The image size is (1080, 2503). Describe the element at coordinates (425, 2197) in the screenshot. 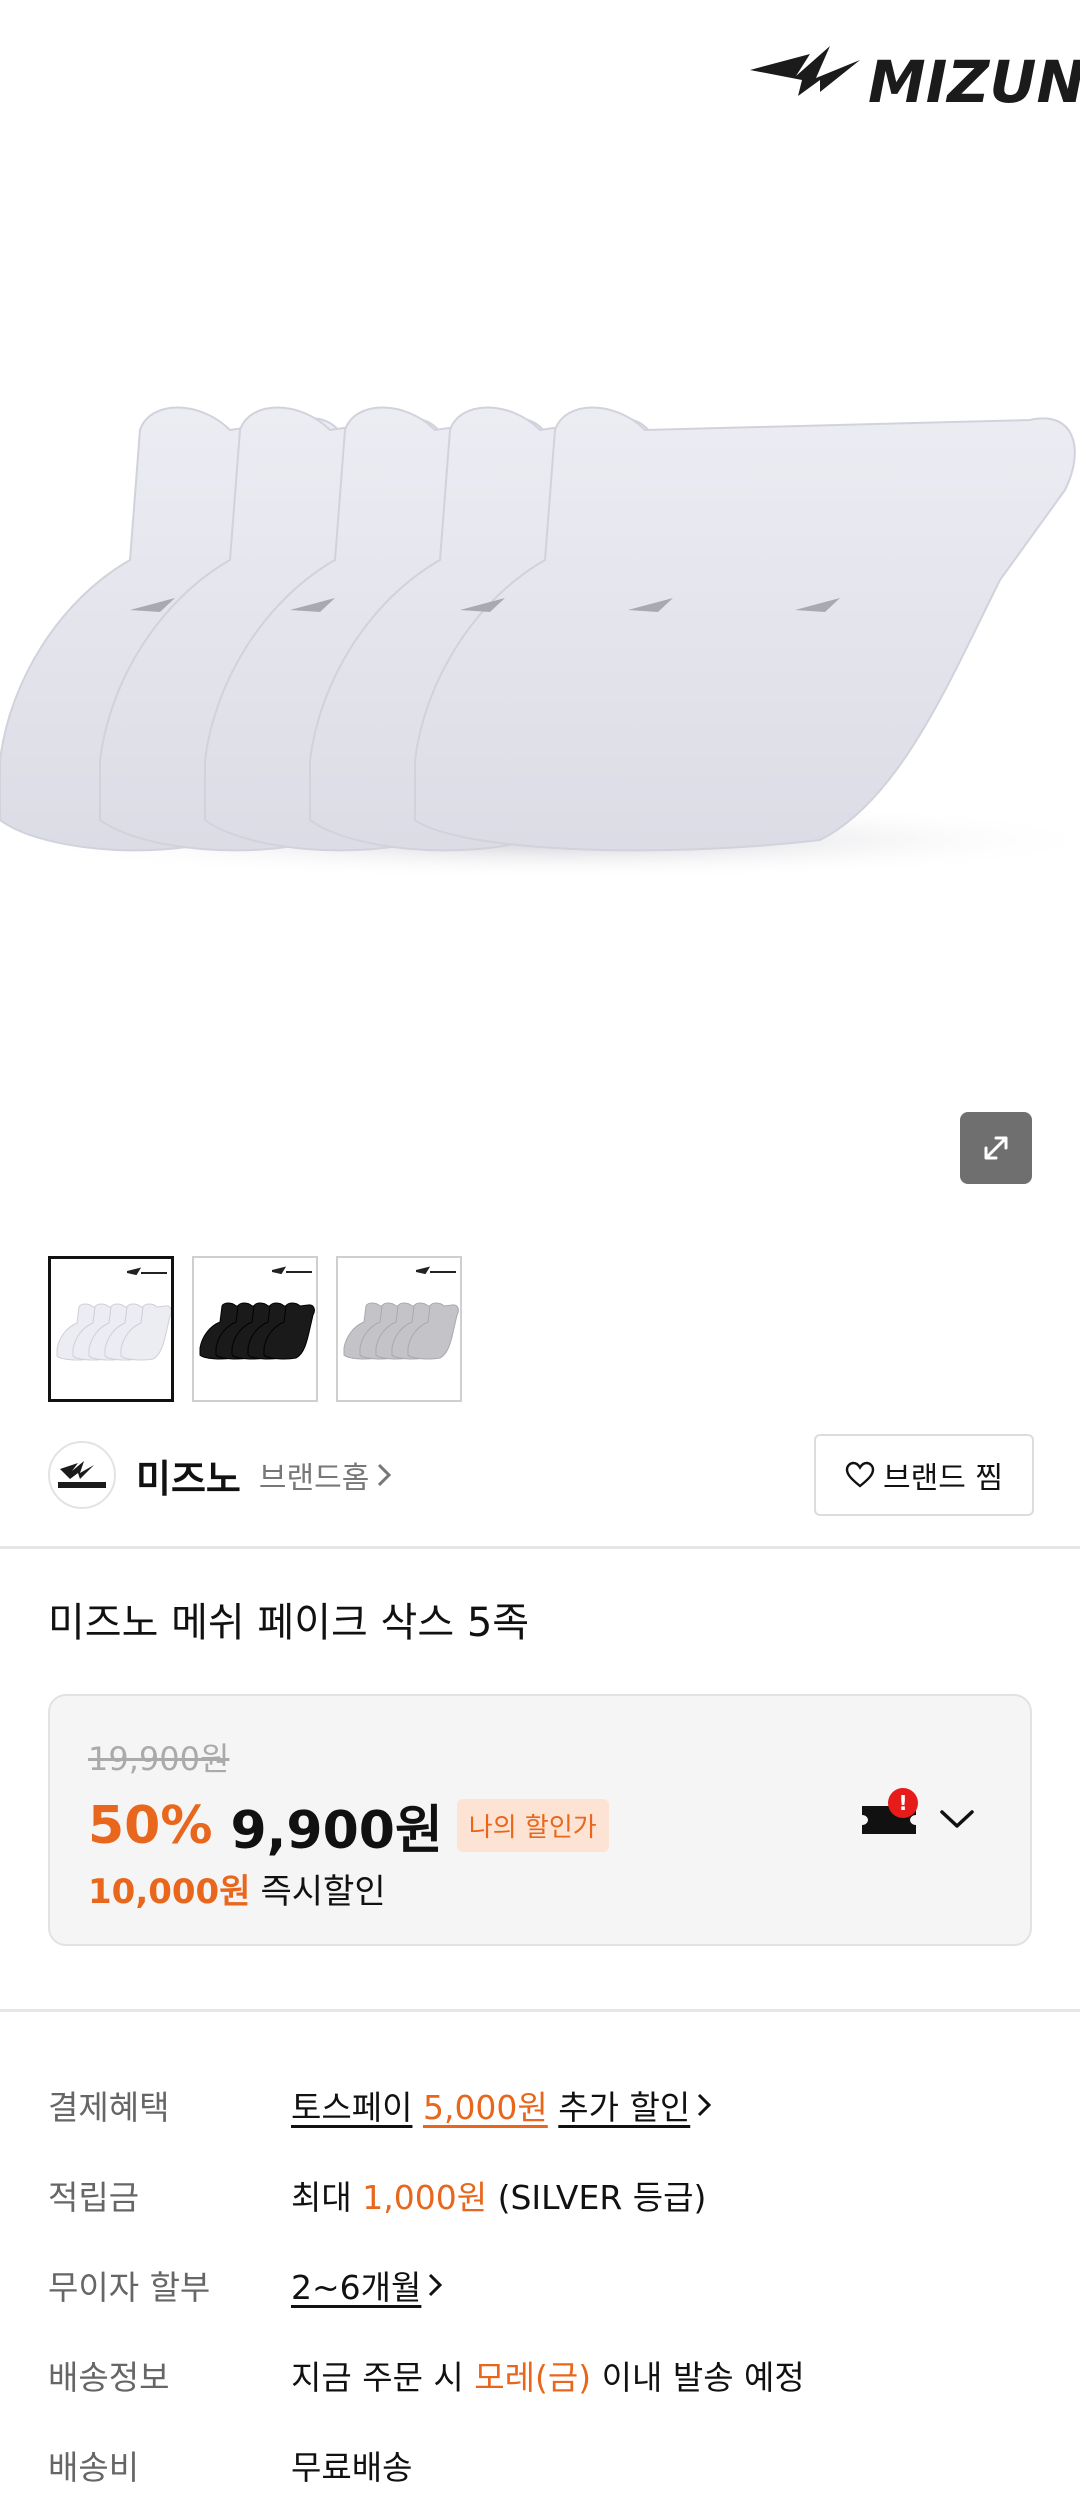

I see `points-amount: 1,000원` at that location.